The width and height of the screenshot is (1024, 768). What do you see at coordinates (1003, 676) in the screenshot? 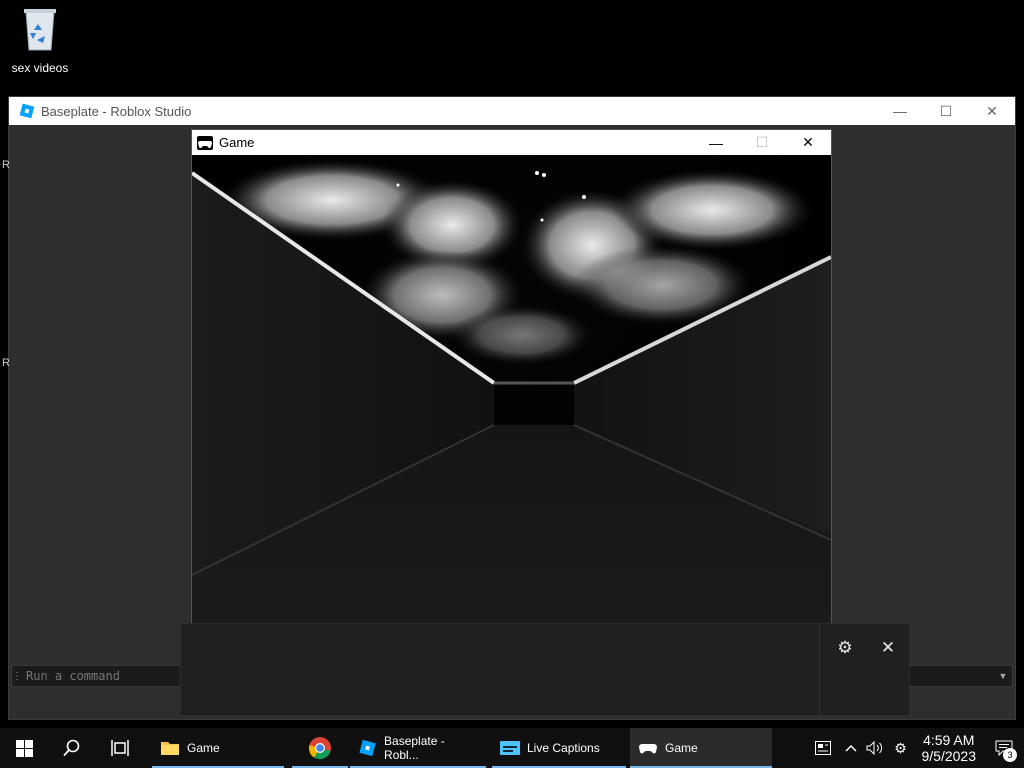
I see `chevron-down-icon: ▼` at bounding box center [1003, 676].